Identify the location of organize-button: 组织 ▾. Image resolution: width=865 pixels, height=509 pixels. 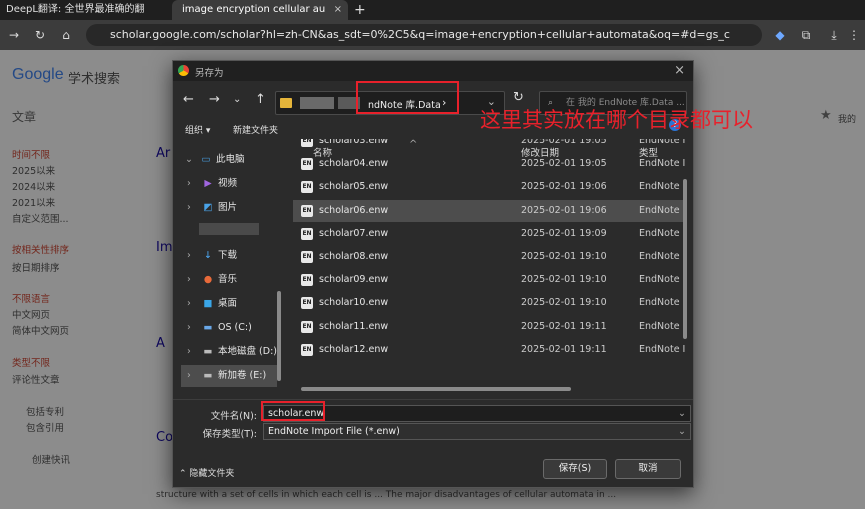
(197, 129).